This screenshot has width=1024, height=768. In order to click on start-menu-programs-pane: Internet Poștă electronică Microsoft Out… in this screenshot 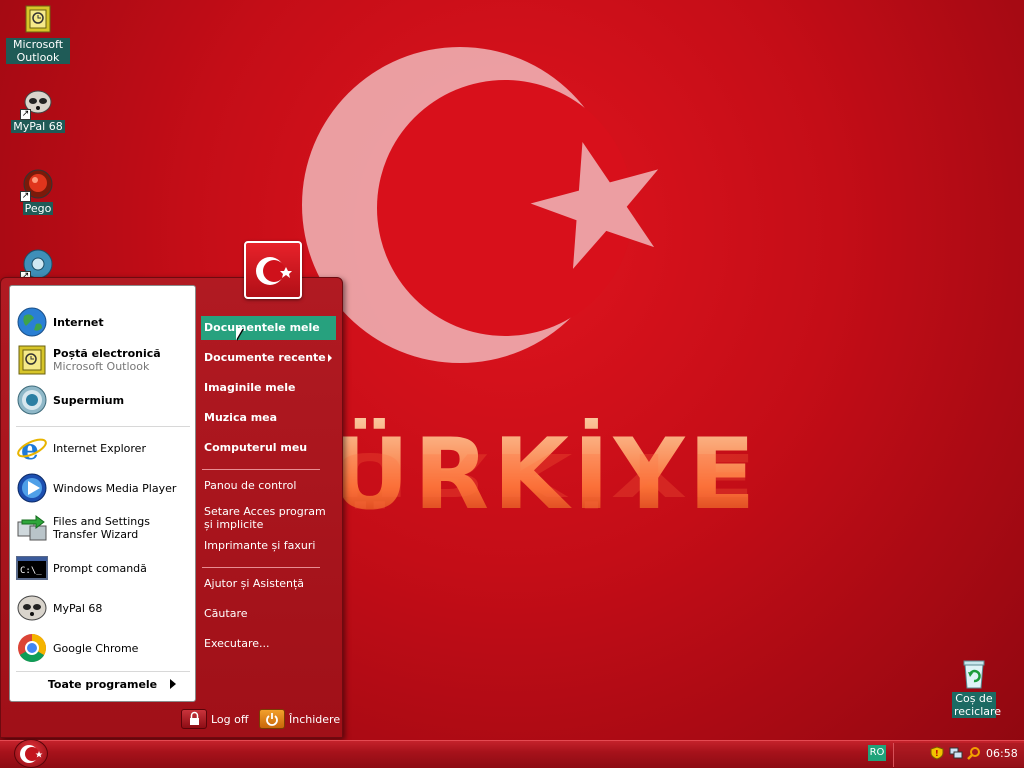, I will do `click(102, 493)`.